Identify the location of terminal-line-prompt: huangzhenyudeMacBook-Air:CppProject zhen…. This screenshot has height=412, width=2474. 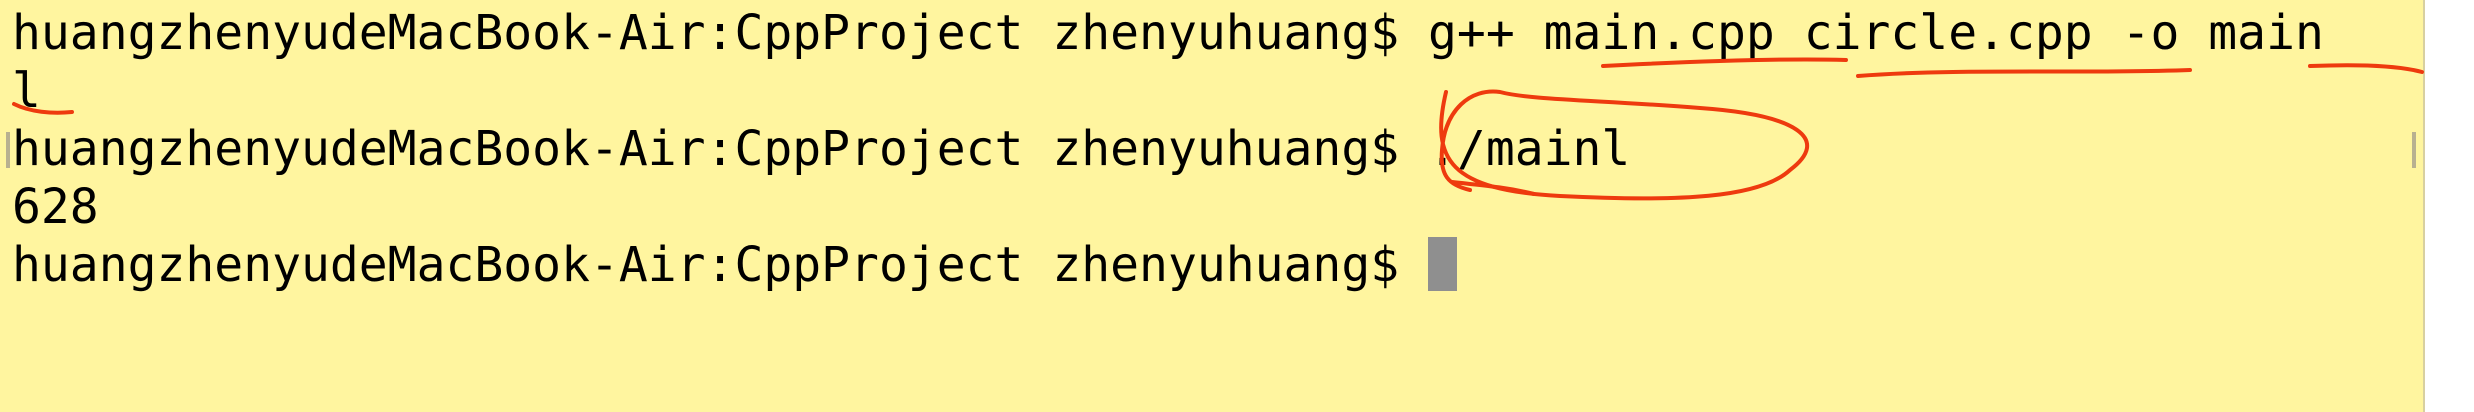
(735, 265).